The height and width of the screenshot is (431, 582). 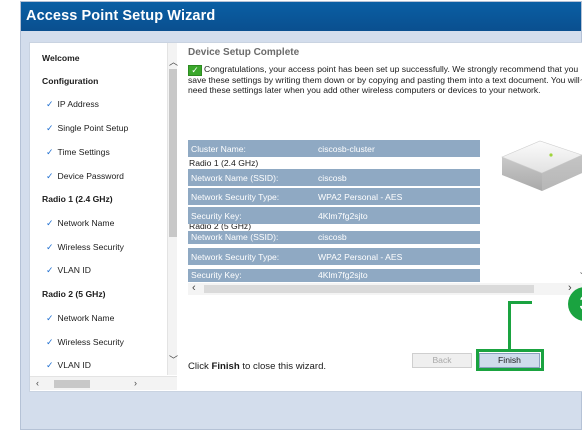 I want to click on nav-scroll-thumb, so click(x=173, y=153).